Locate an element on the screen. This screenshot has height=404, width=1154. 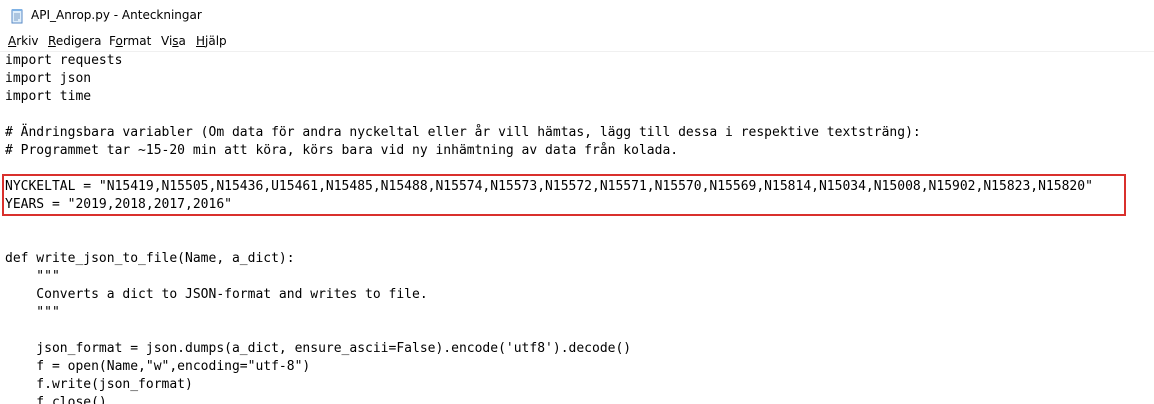
code-line: import requests is located at coordinates (64, 60).